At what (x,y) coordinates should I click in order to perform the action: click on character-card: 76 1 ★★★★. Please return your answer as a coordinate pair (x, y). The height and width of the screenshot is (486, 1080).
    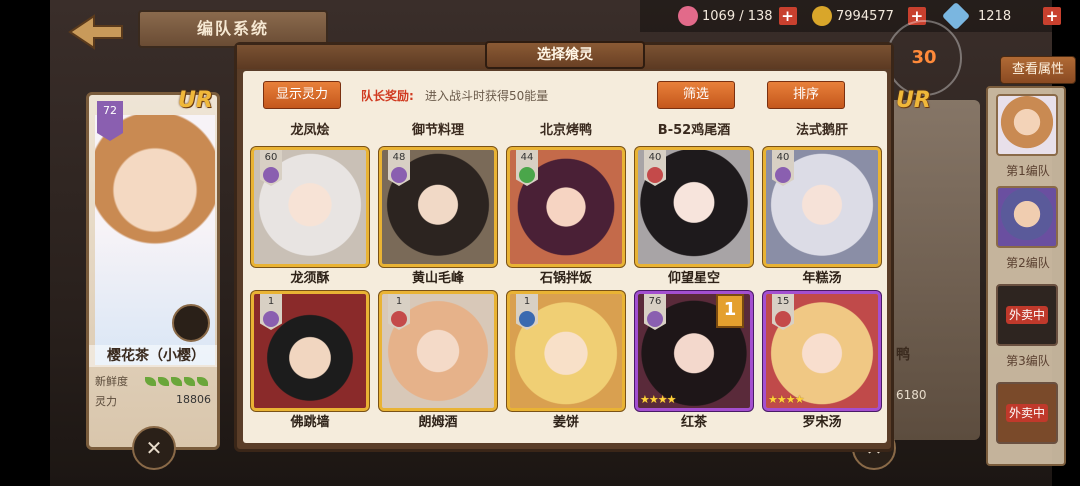
    Looking at the image, I should click on (694, 351).